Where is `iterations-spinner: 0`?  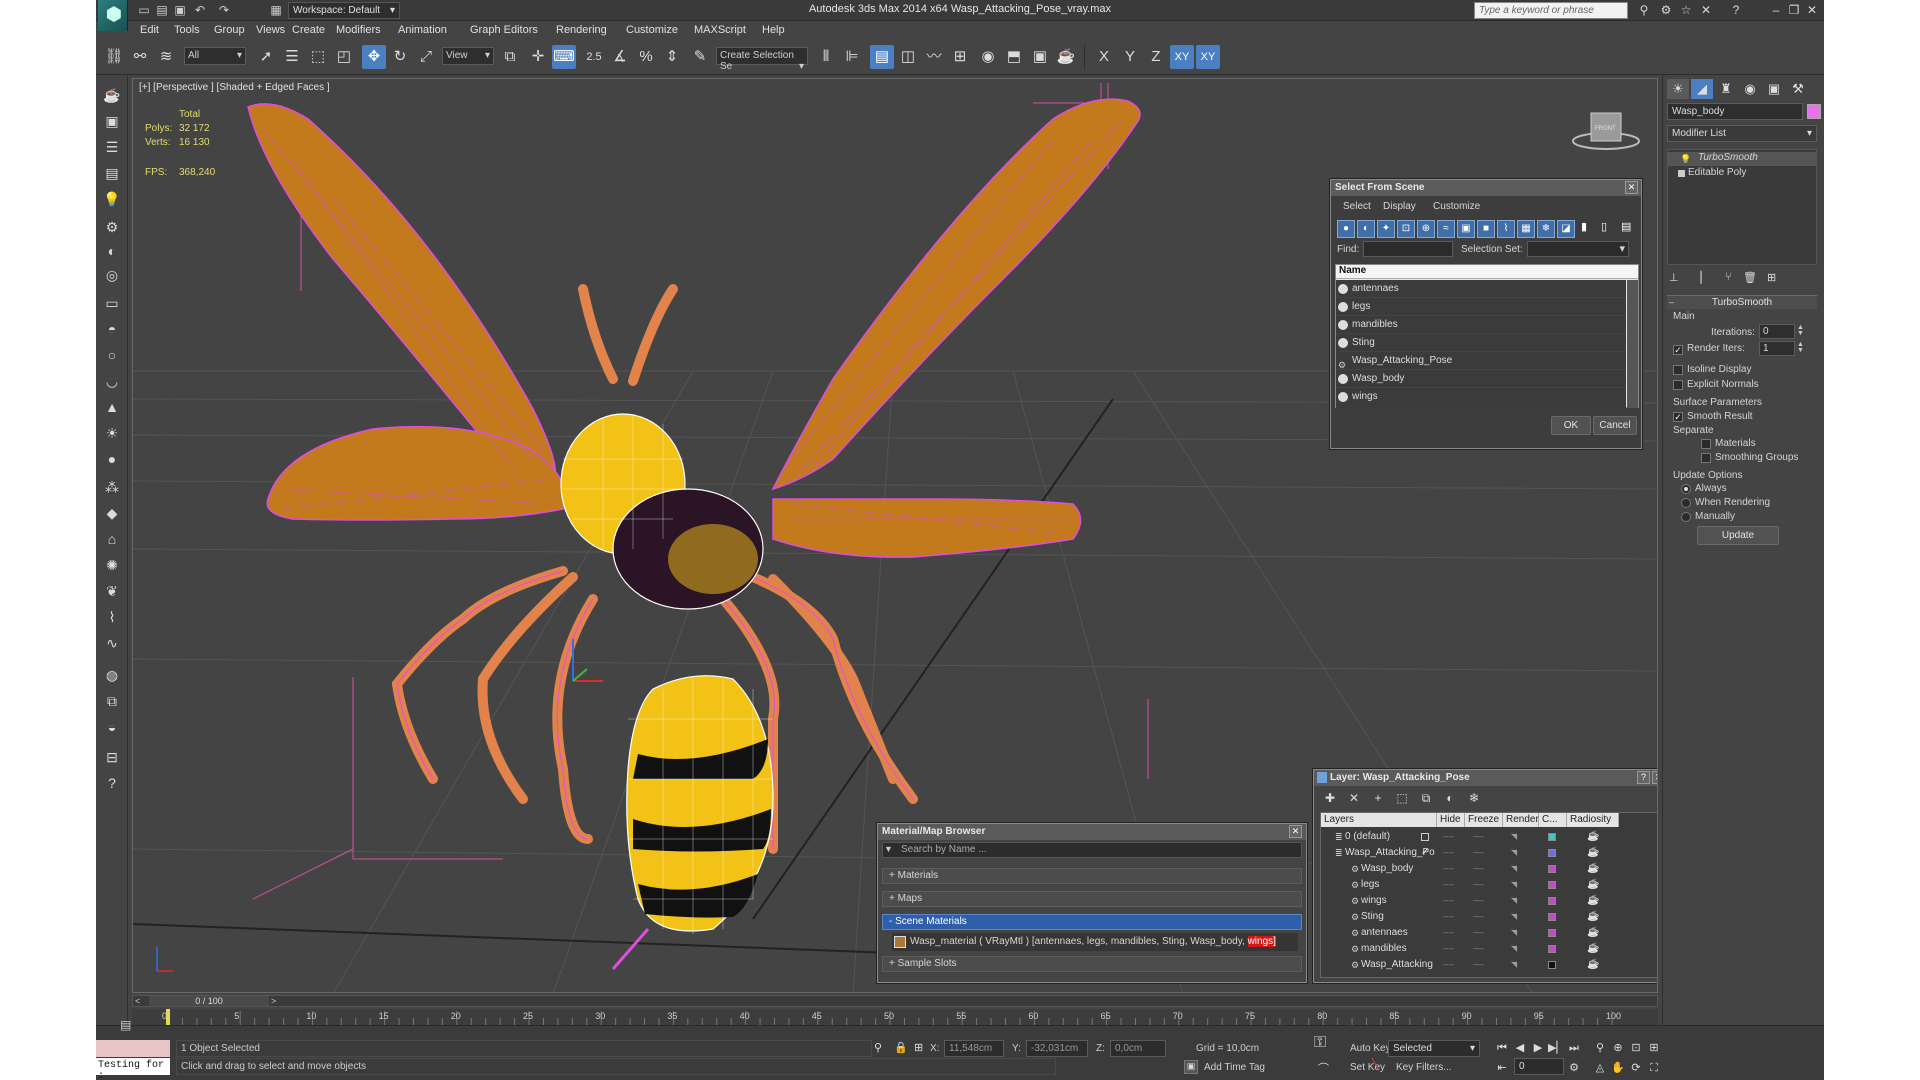
iterations-spinner: 0 is located at coordinates (1777, 331).